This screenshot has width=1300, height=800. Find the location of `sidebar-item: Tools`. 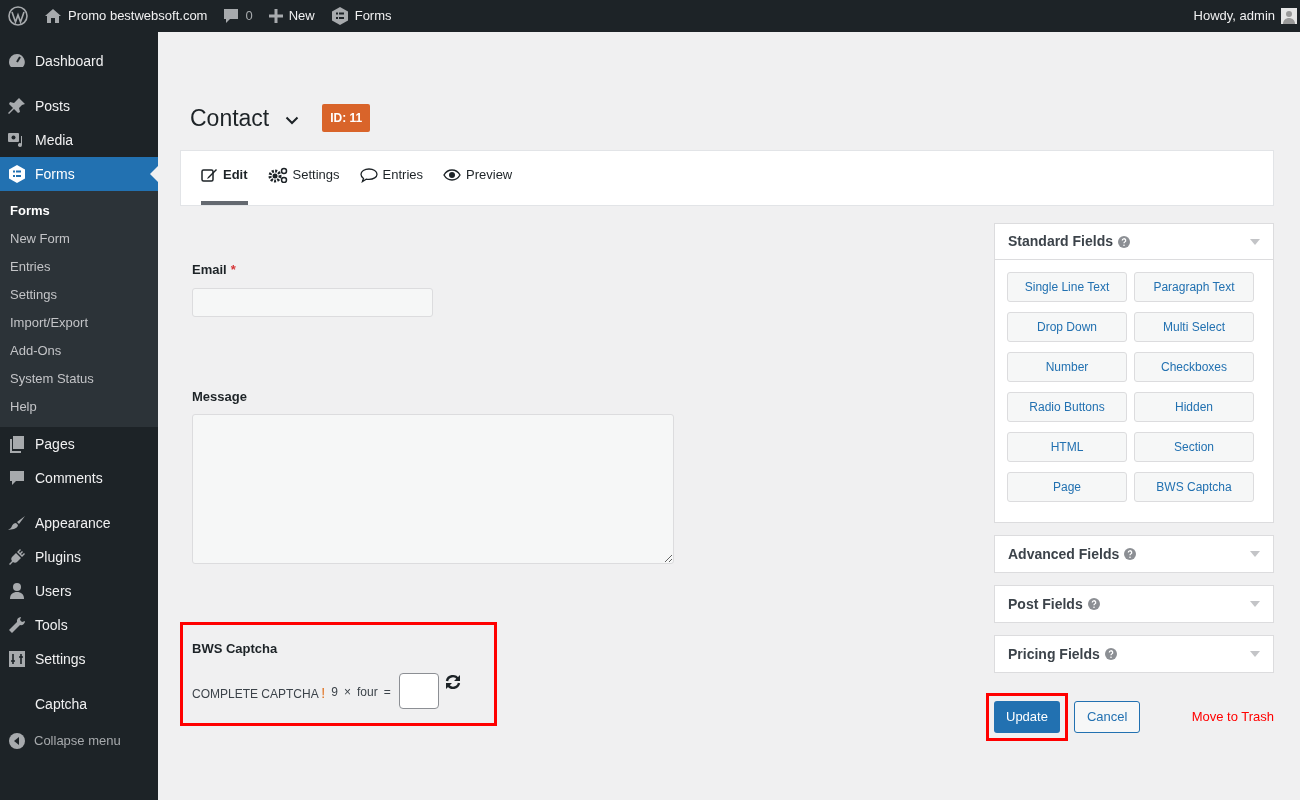

sidebar-item: Tools is located at coordinates (79, 625).